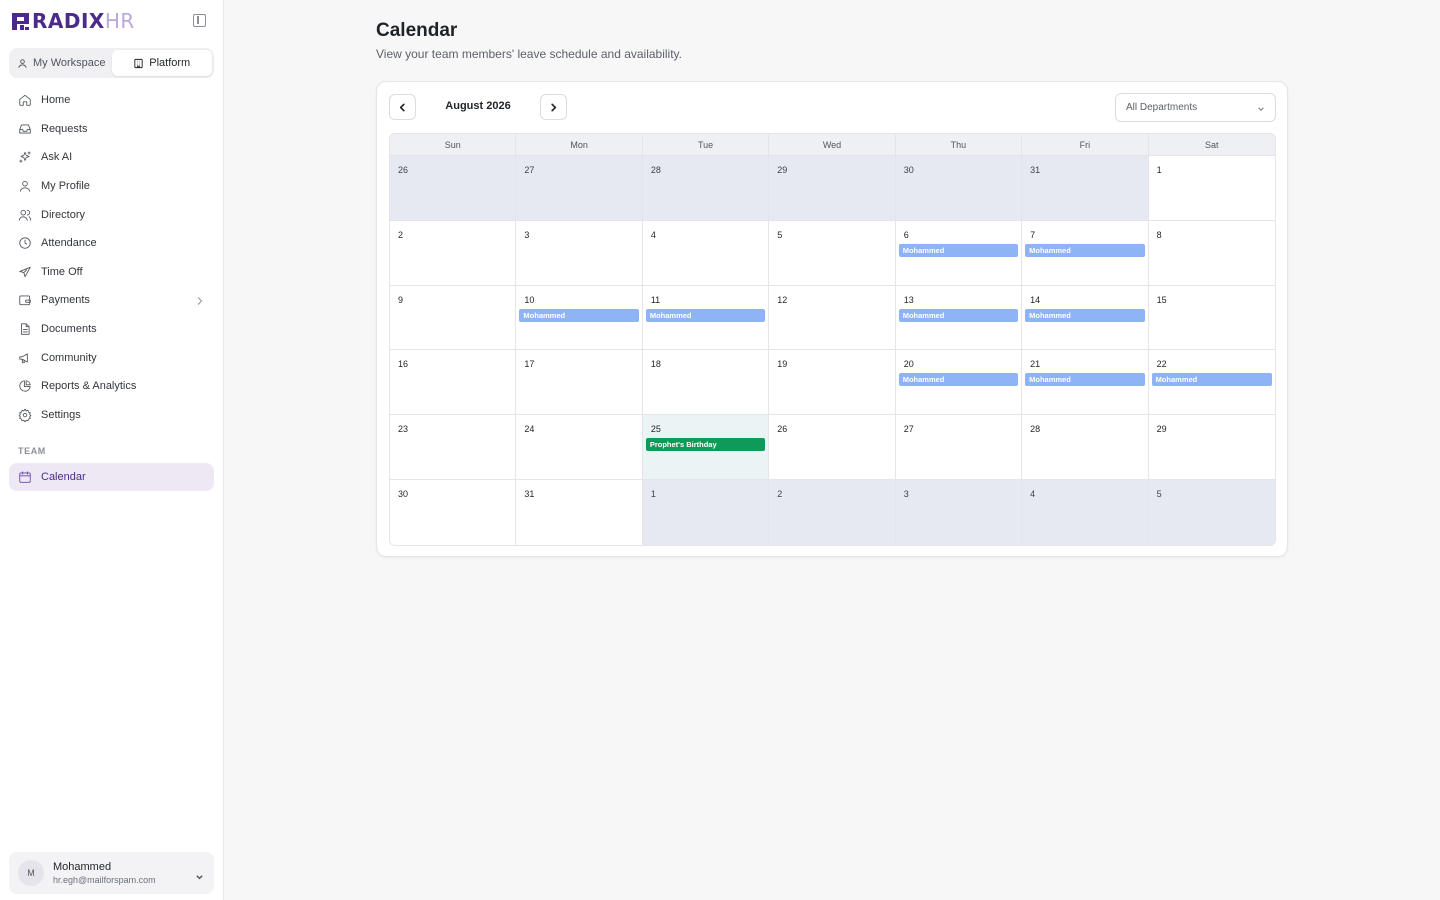 The height and width of the screenshot is (900, 1440). Describe the element at coordinates (959, 144) in the screenshot. I see `weekday-label: Thu` at that location.